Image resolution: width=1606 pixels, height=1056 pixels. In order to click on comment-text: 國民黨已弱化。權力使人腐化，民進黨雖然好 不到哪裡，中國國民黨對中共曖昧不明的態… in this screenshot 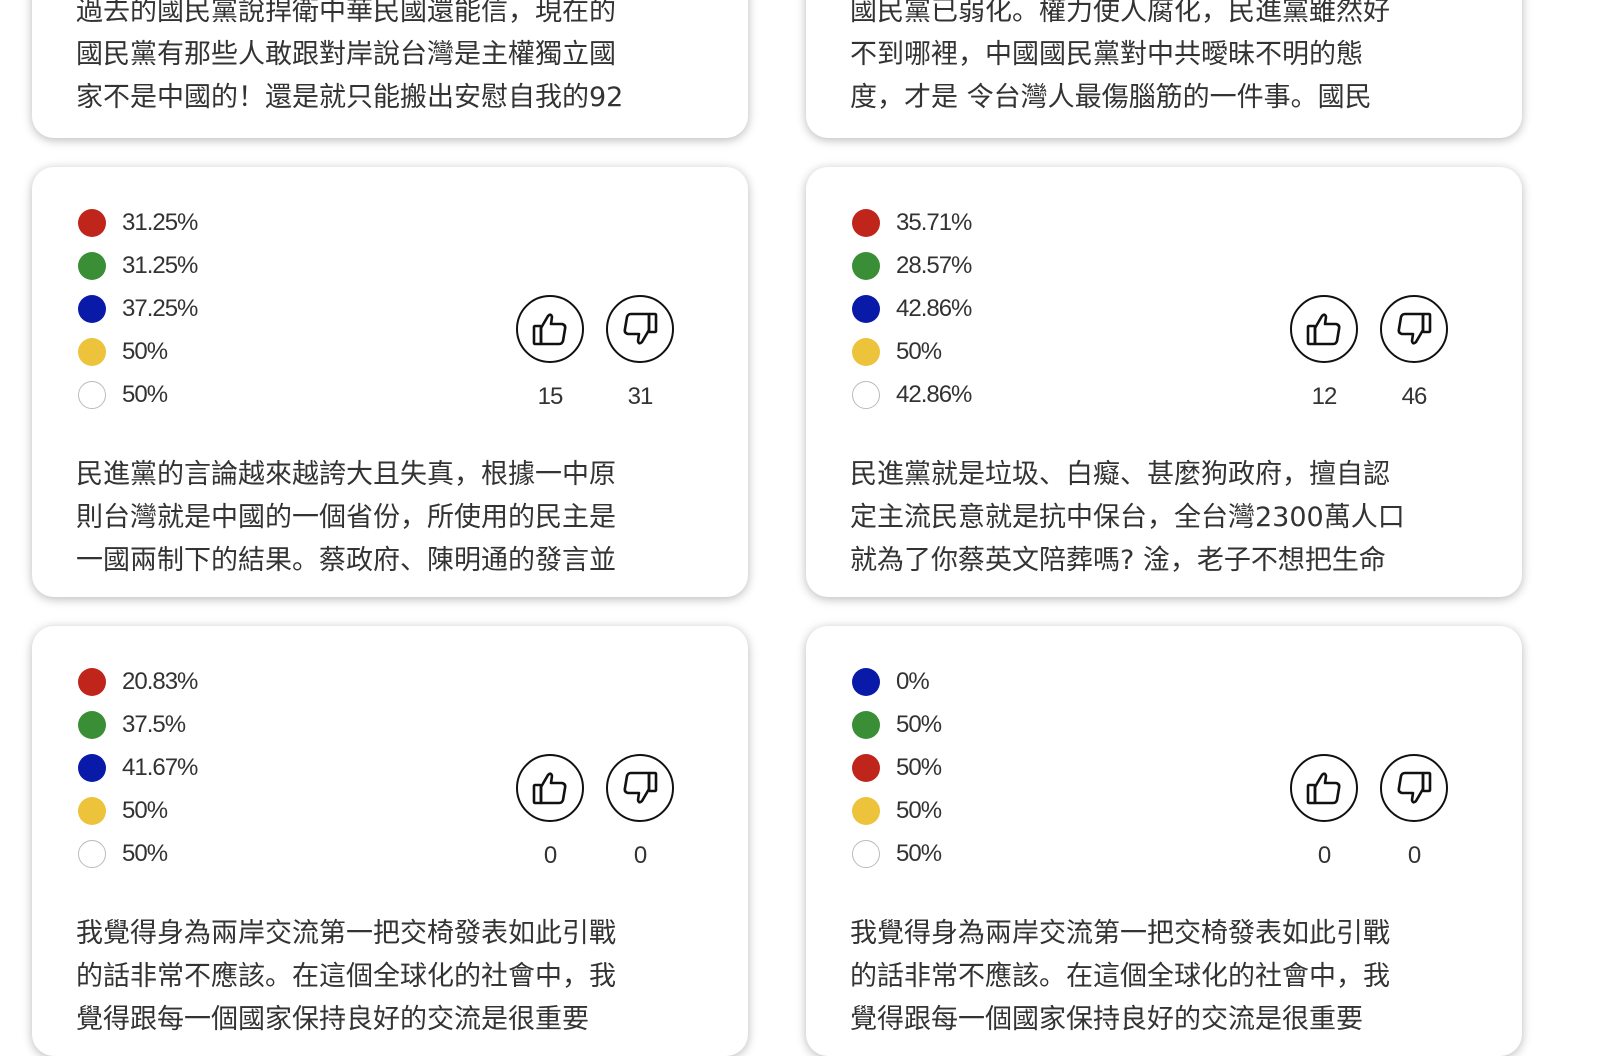, I will do `click(1120, 56)`.